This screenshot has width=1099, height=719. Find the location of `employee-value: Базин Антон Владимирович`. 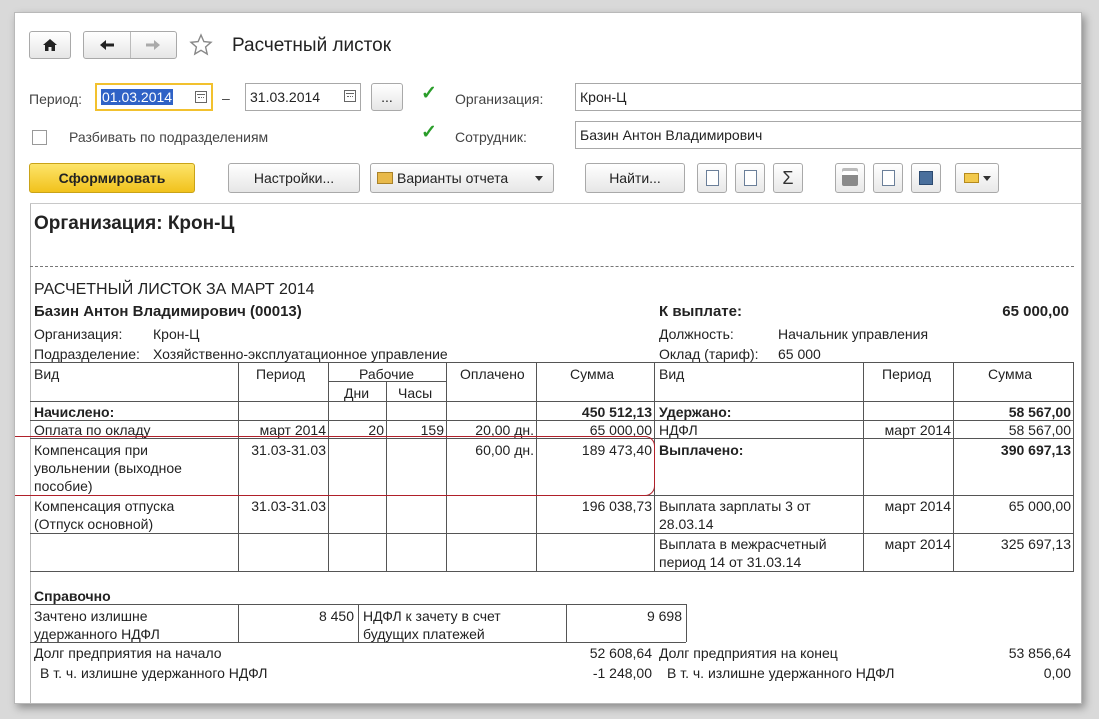

employee-value: Базин Антон Владимирович is located at coordinates (671, 135).